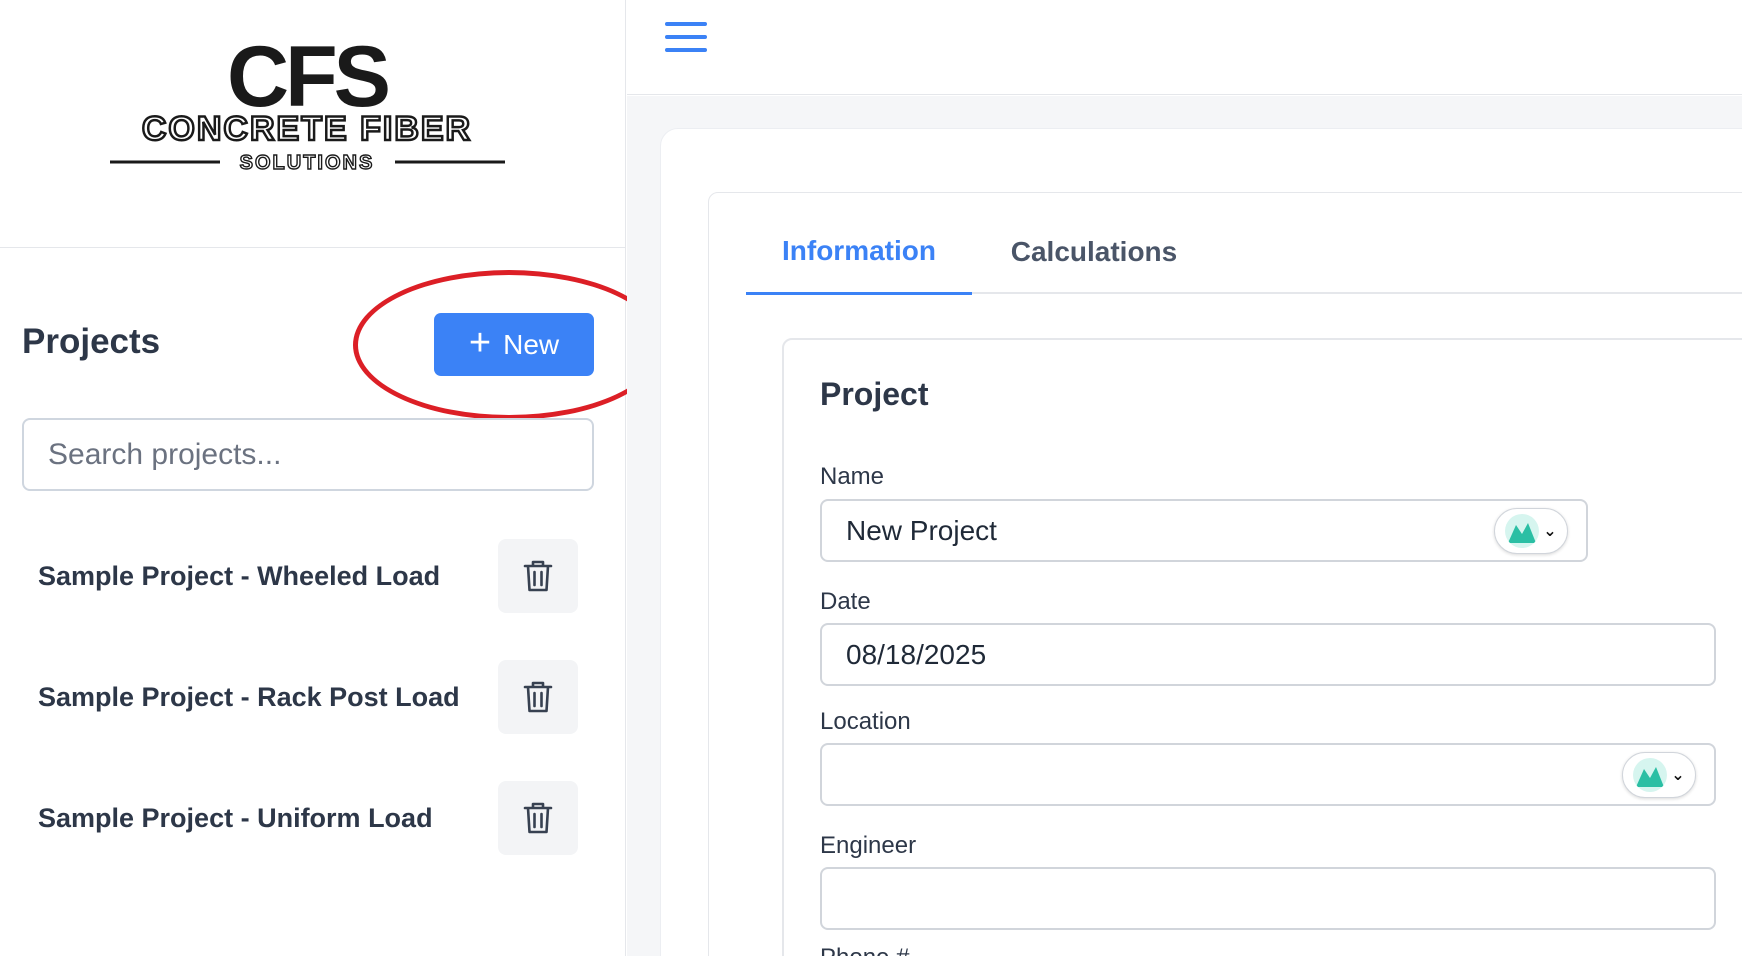  Describe the element at coordinates (865, 721) in the screenshot. I see `location-label: Location` at that location.